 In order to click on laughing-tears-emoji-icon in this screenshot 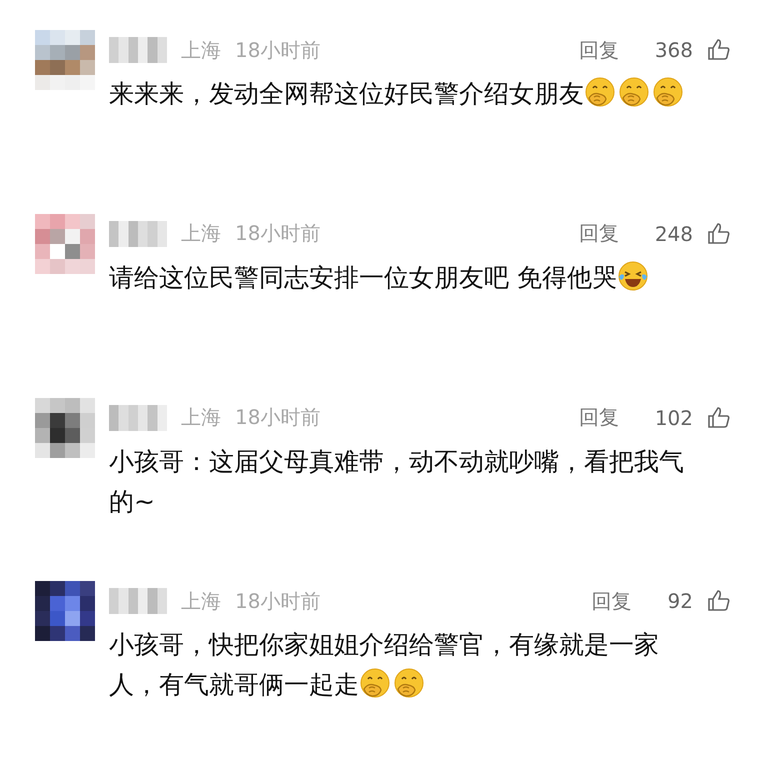, I will do `click(632, 276)`.